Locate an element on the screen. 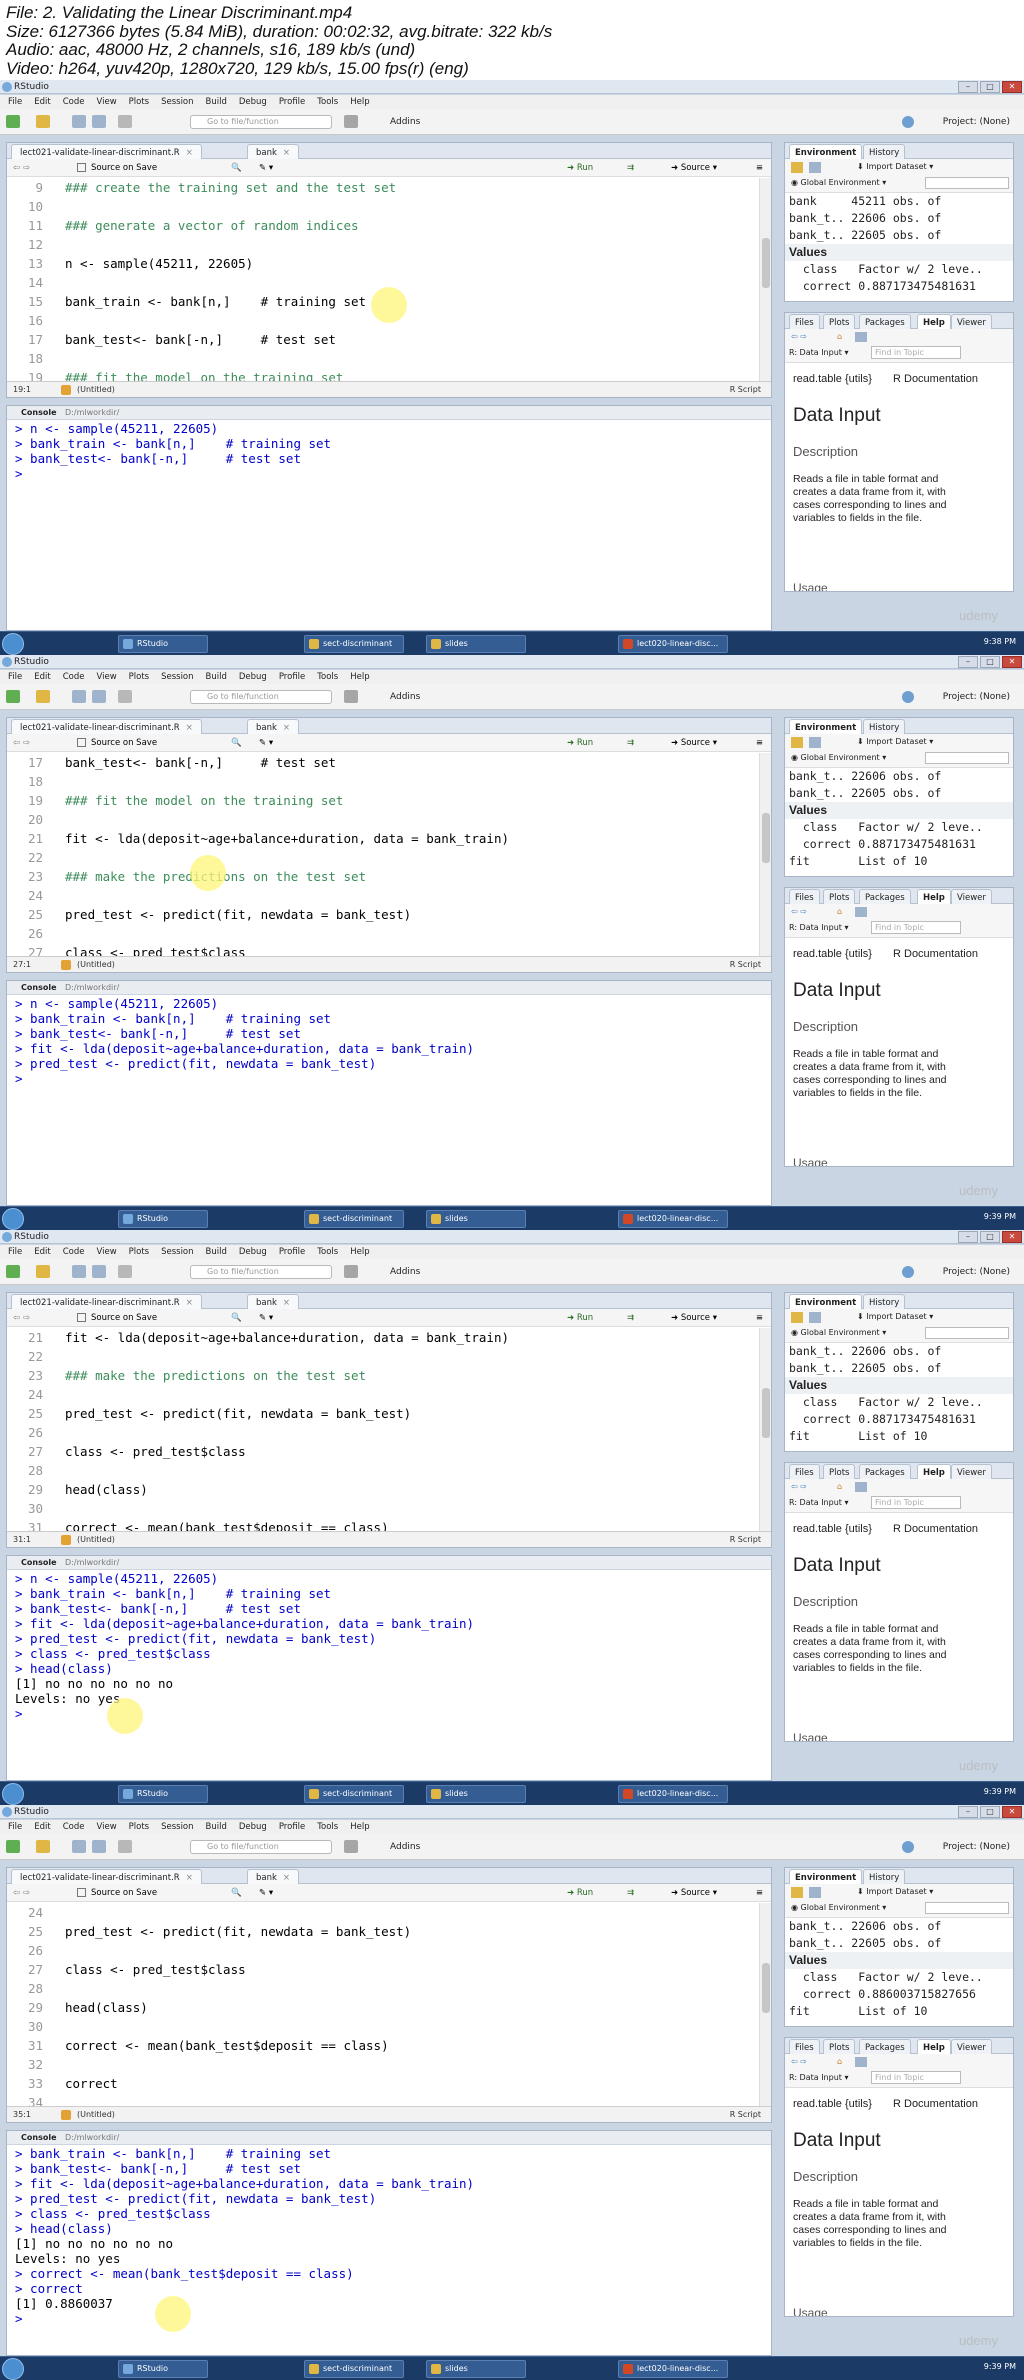  outline-icon: ≡ is located at coordinates (759, 168).